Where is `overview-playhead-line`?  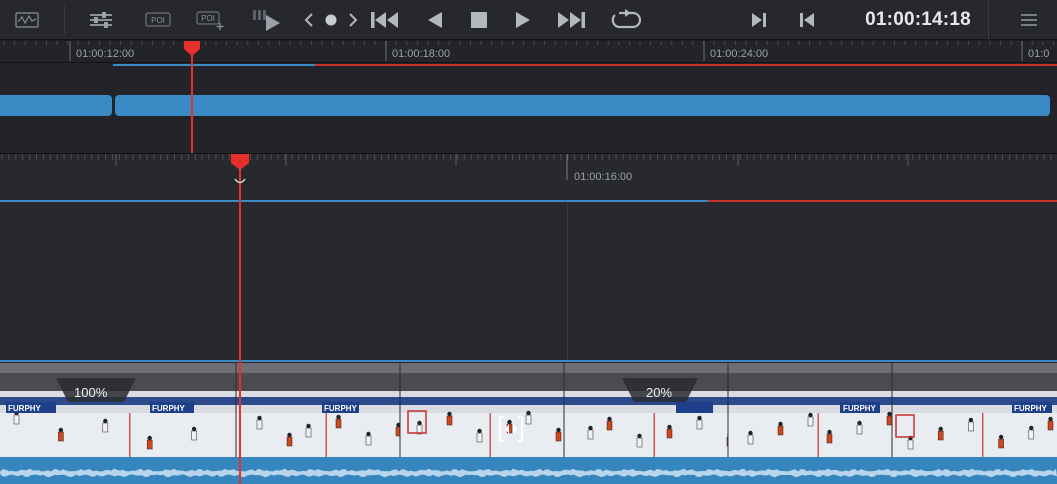 overview-playhead-line is located at coordinates (192, 101).